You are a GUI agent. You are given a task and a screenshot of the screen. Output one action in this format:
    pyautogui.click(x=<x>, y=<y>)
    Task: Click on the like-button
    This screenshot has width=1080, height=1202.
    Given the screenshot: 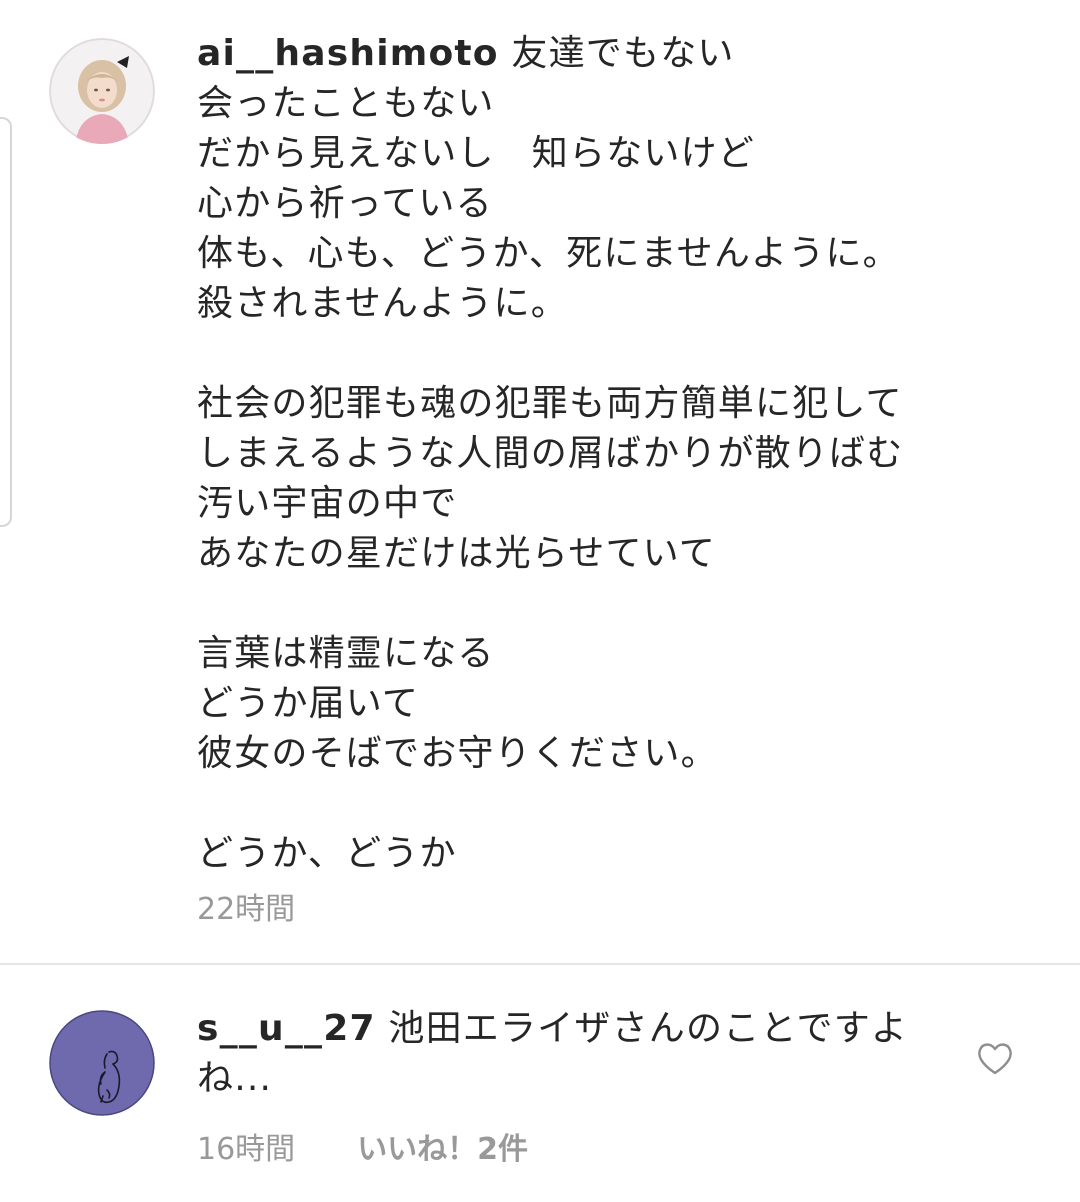 What is the action you would take?
    pyautogui.click(x=995, y=1058)
    